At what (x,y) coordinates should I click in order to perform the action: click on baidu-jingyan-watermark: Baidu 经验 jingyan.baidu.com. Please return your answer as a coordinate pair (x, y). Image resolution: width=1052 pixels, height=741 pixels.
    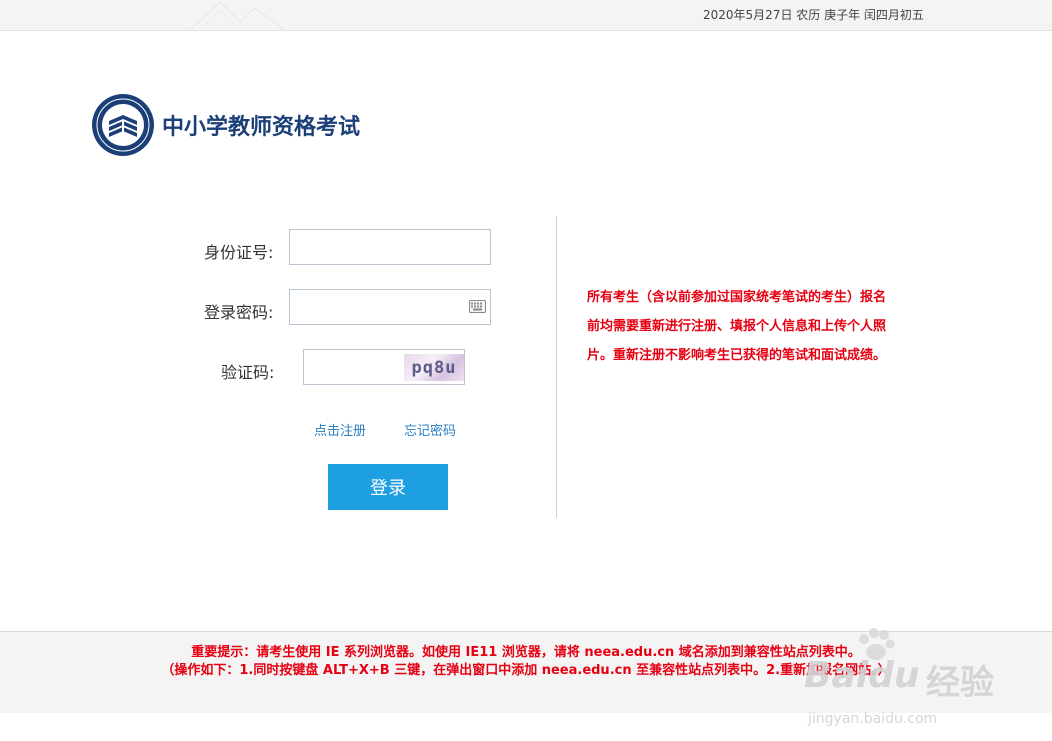
    Looking at the image, I should click on (925, 681).